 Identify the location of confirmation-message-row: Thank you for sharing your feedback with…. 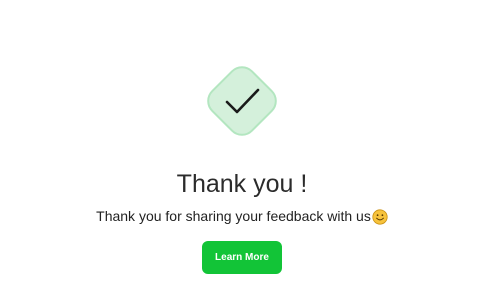
(242, 218).